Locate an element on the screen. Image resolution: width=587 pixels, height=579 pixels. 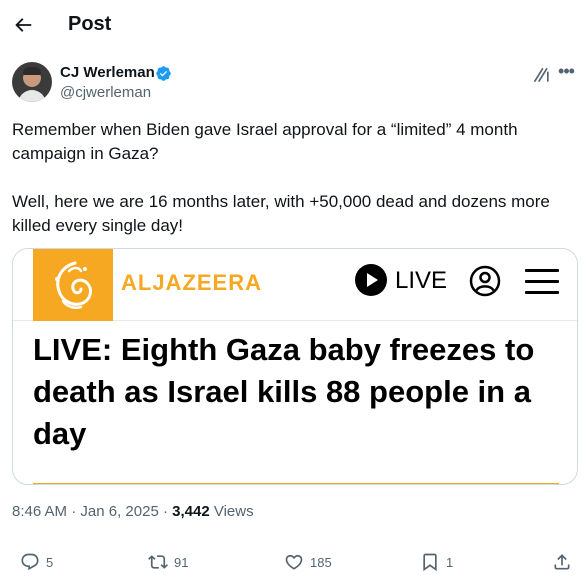
like-icon is located at coordinates (294, 562).